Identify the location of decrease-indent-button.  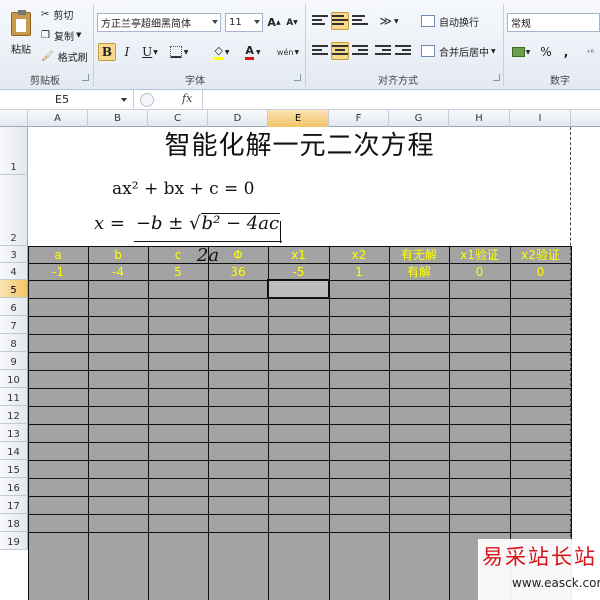
(383, 51).